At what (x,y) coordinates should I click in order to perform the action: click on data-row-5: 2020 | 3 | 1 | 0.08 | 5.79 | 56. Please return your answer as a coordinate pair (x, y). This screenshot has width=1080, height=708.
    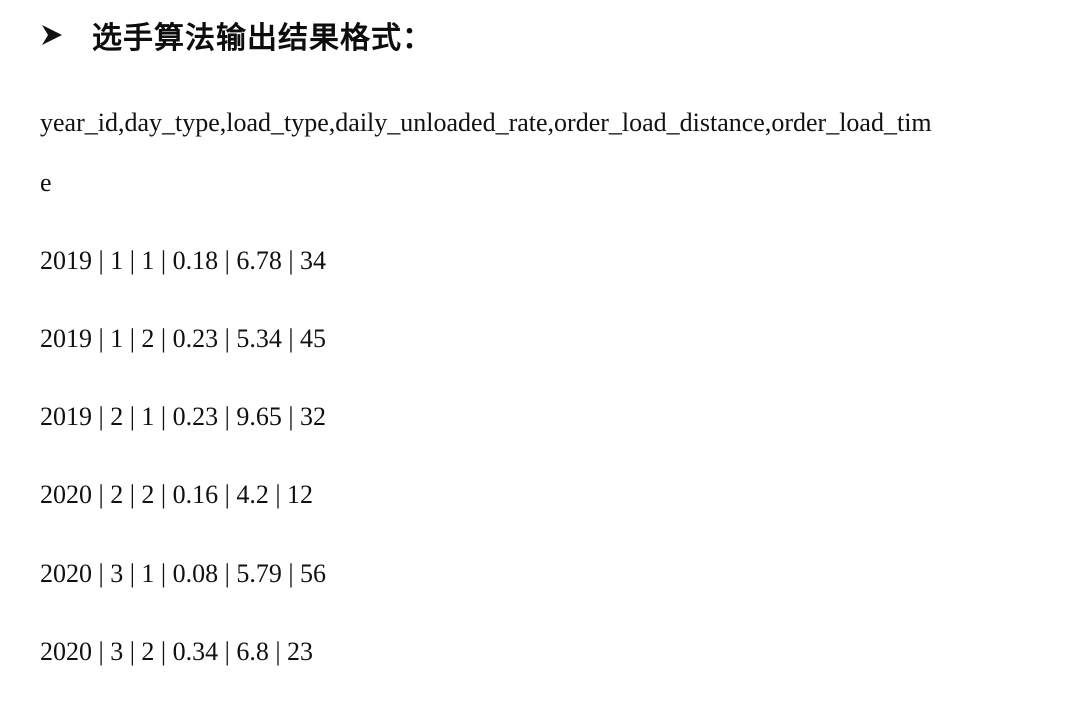
    Looking at the image, I should click on (183, 573).